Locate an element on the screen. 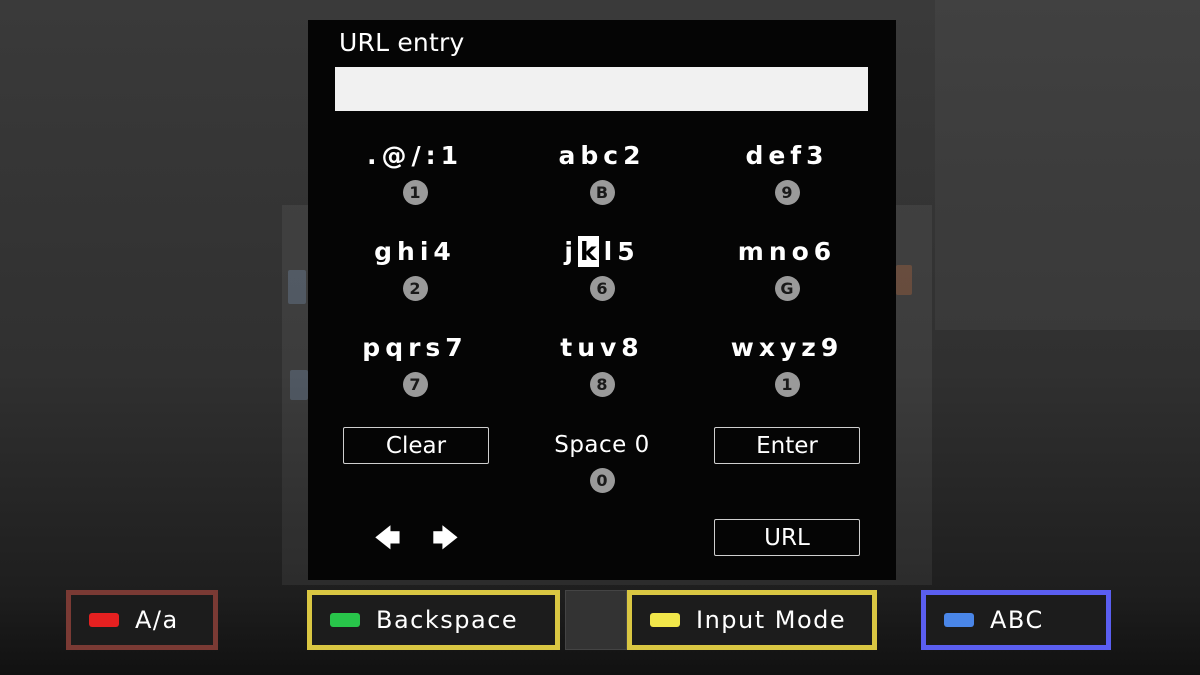  green-button-icon is located at coordinates (345, 620).